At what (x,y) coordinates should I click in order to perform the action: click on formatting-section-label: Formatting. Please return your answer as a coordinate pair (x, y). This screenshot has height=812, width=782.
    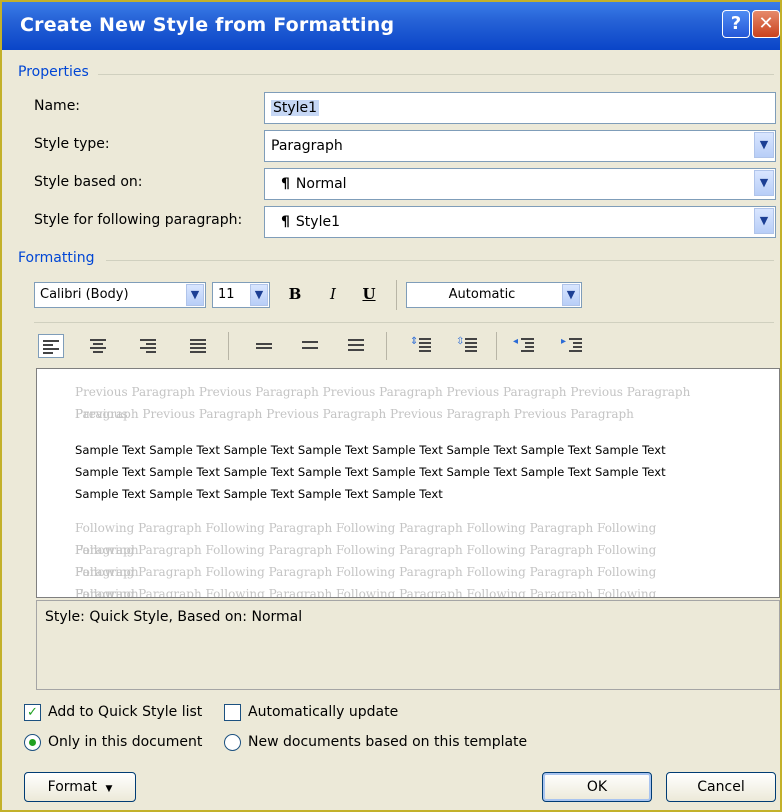
    Looking at the image, I should click on (56, 258).